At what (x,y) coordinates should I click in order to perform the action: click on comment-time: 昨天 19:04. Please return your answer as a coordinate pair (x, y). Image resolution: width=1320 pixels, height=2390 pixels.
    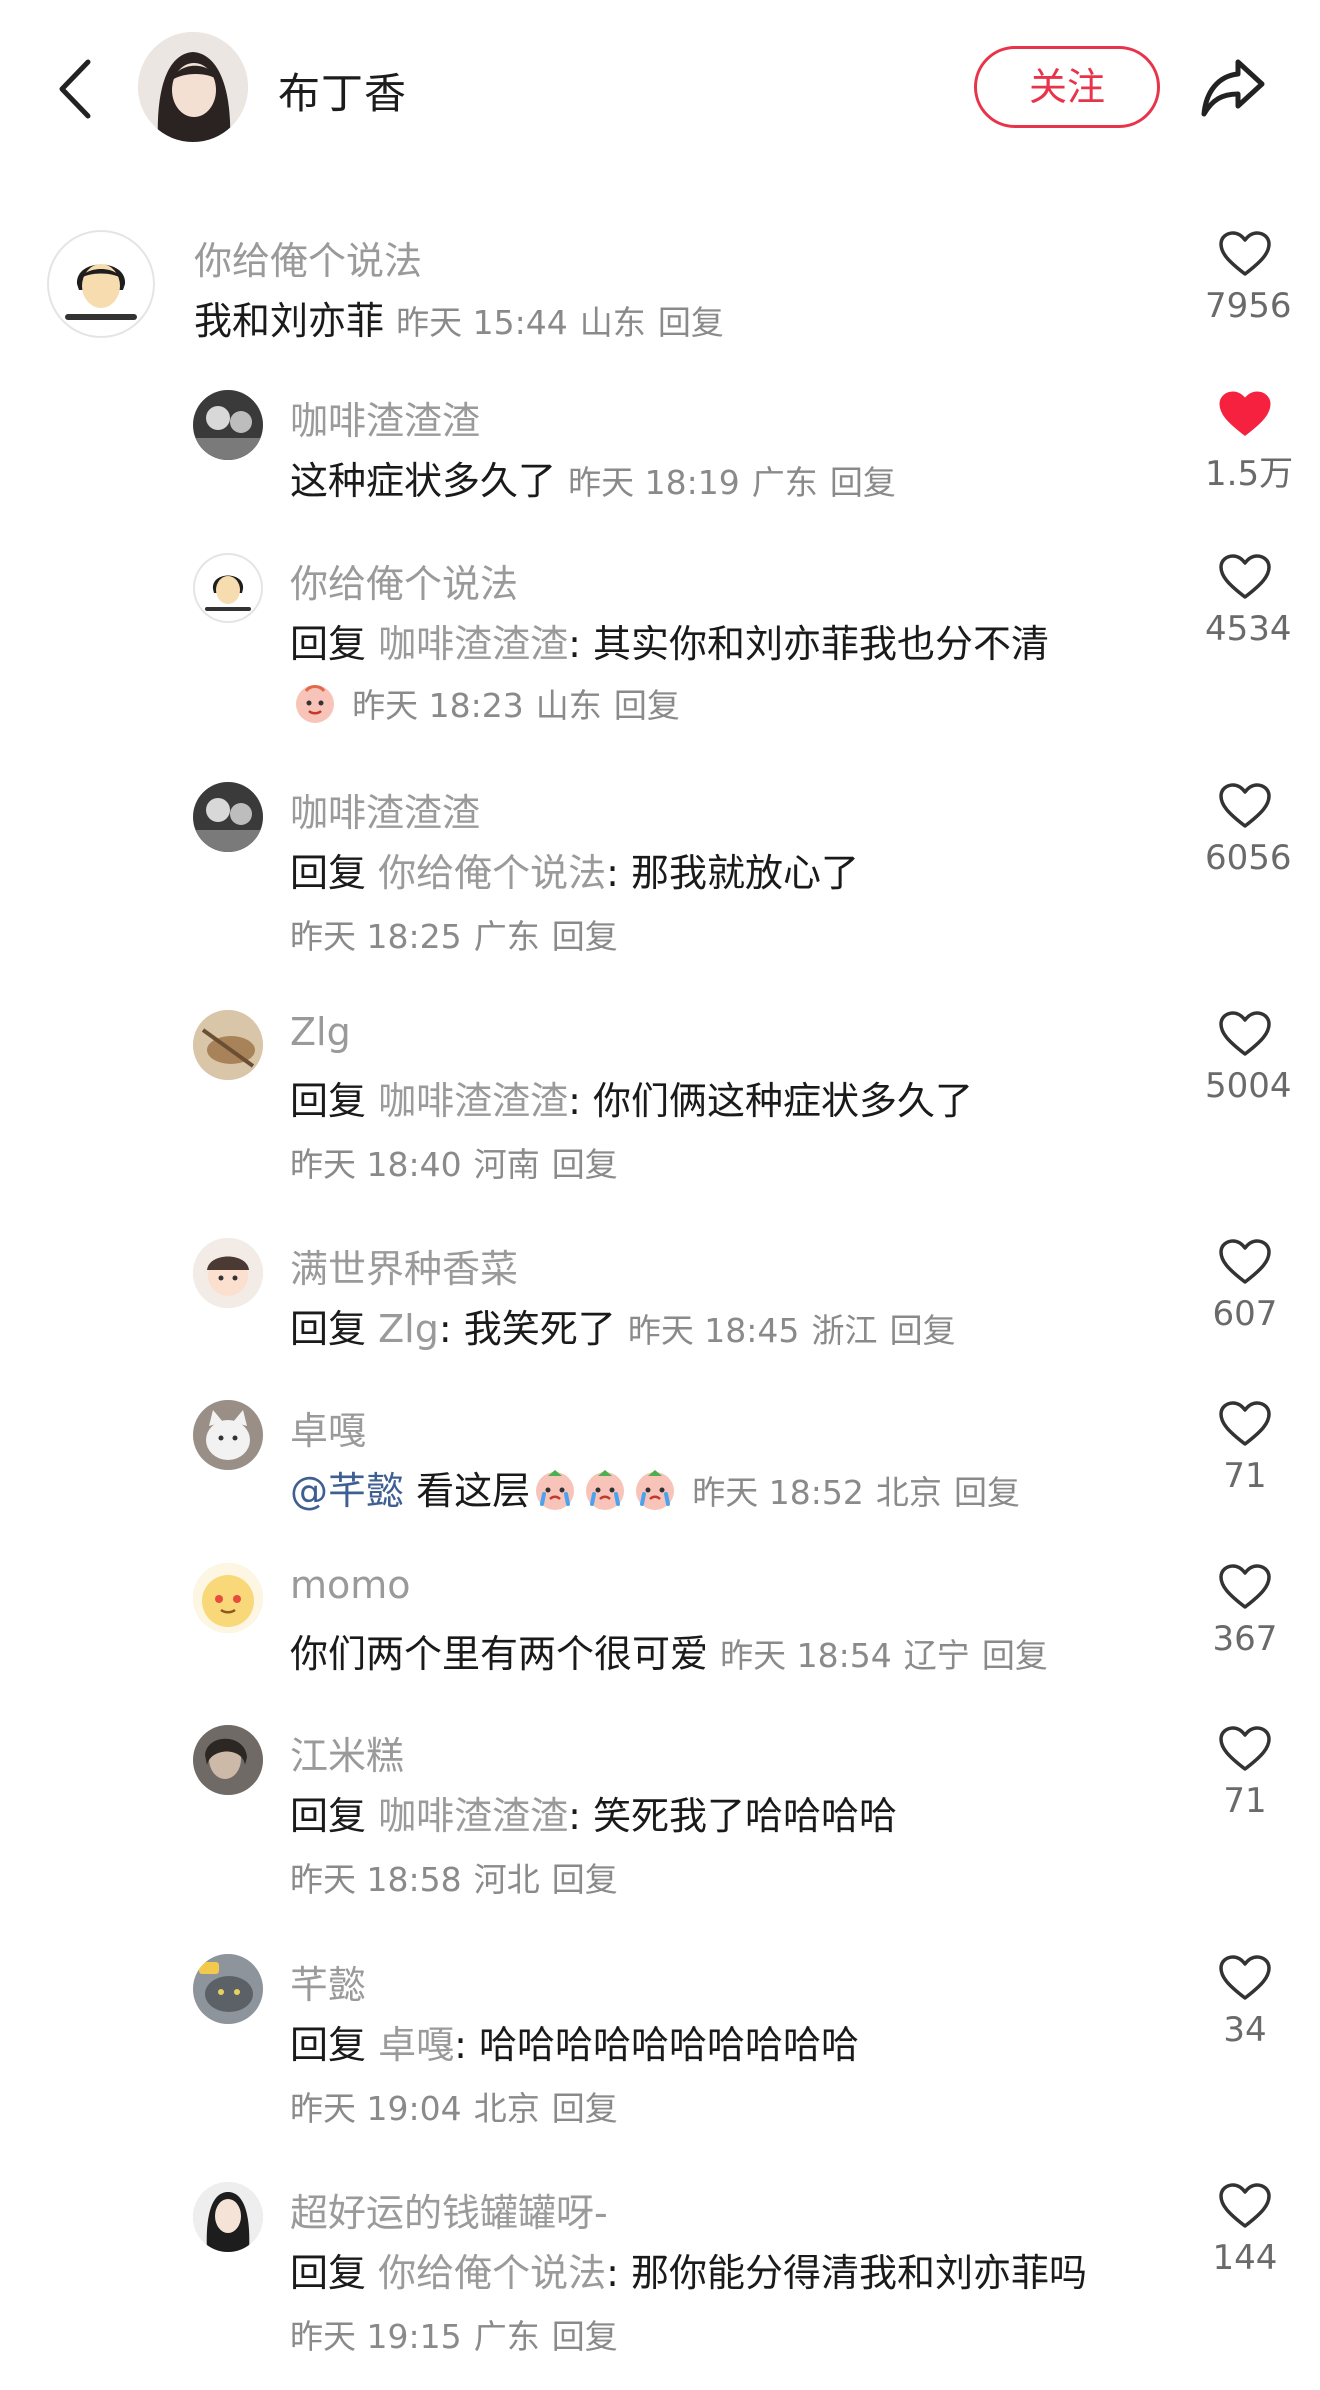
    Looking at the image, I should click on (376, 2108).